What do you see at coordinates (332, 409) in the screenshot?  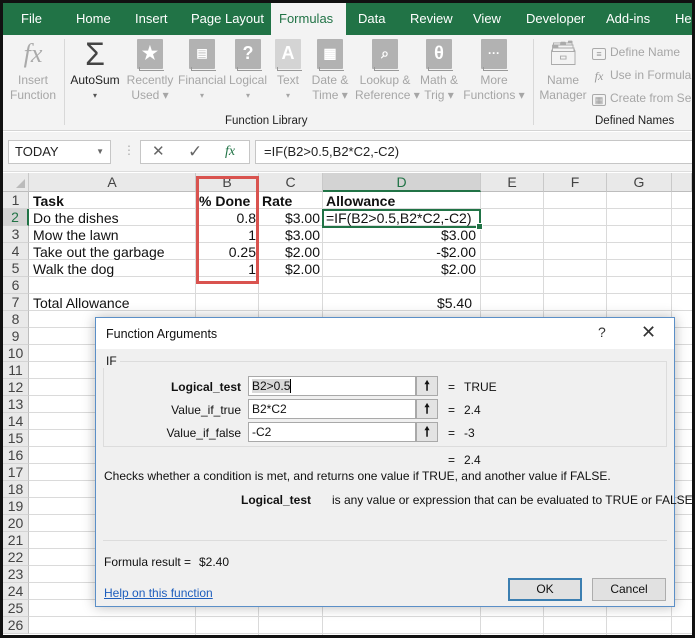 I see `value-if-true-input: B2*C2` at bounding box center [332, 409].